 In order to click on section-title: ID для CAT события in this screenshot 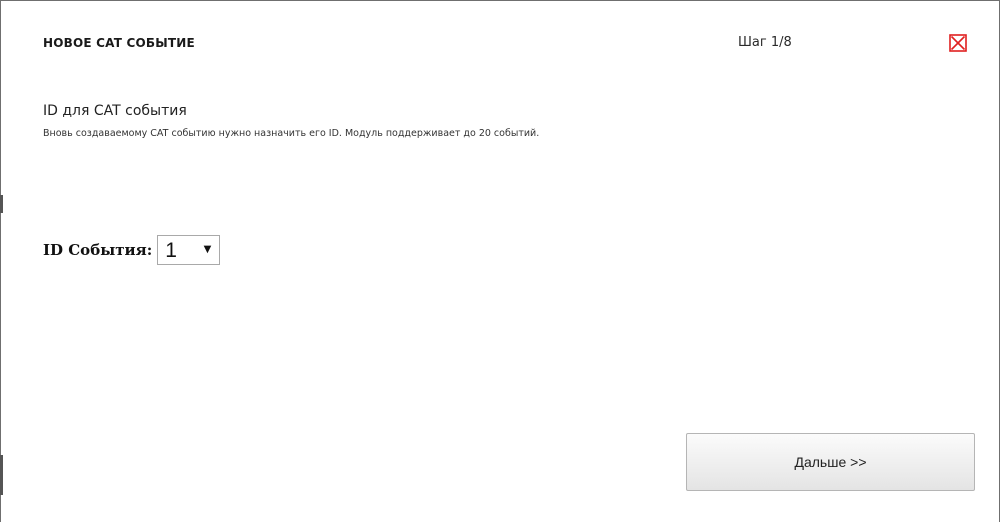, I will do `click(115, 111)`.